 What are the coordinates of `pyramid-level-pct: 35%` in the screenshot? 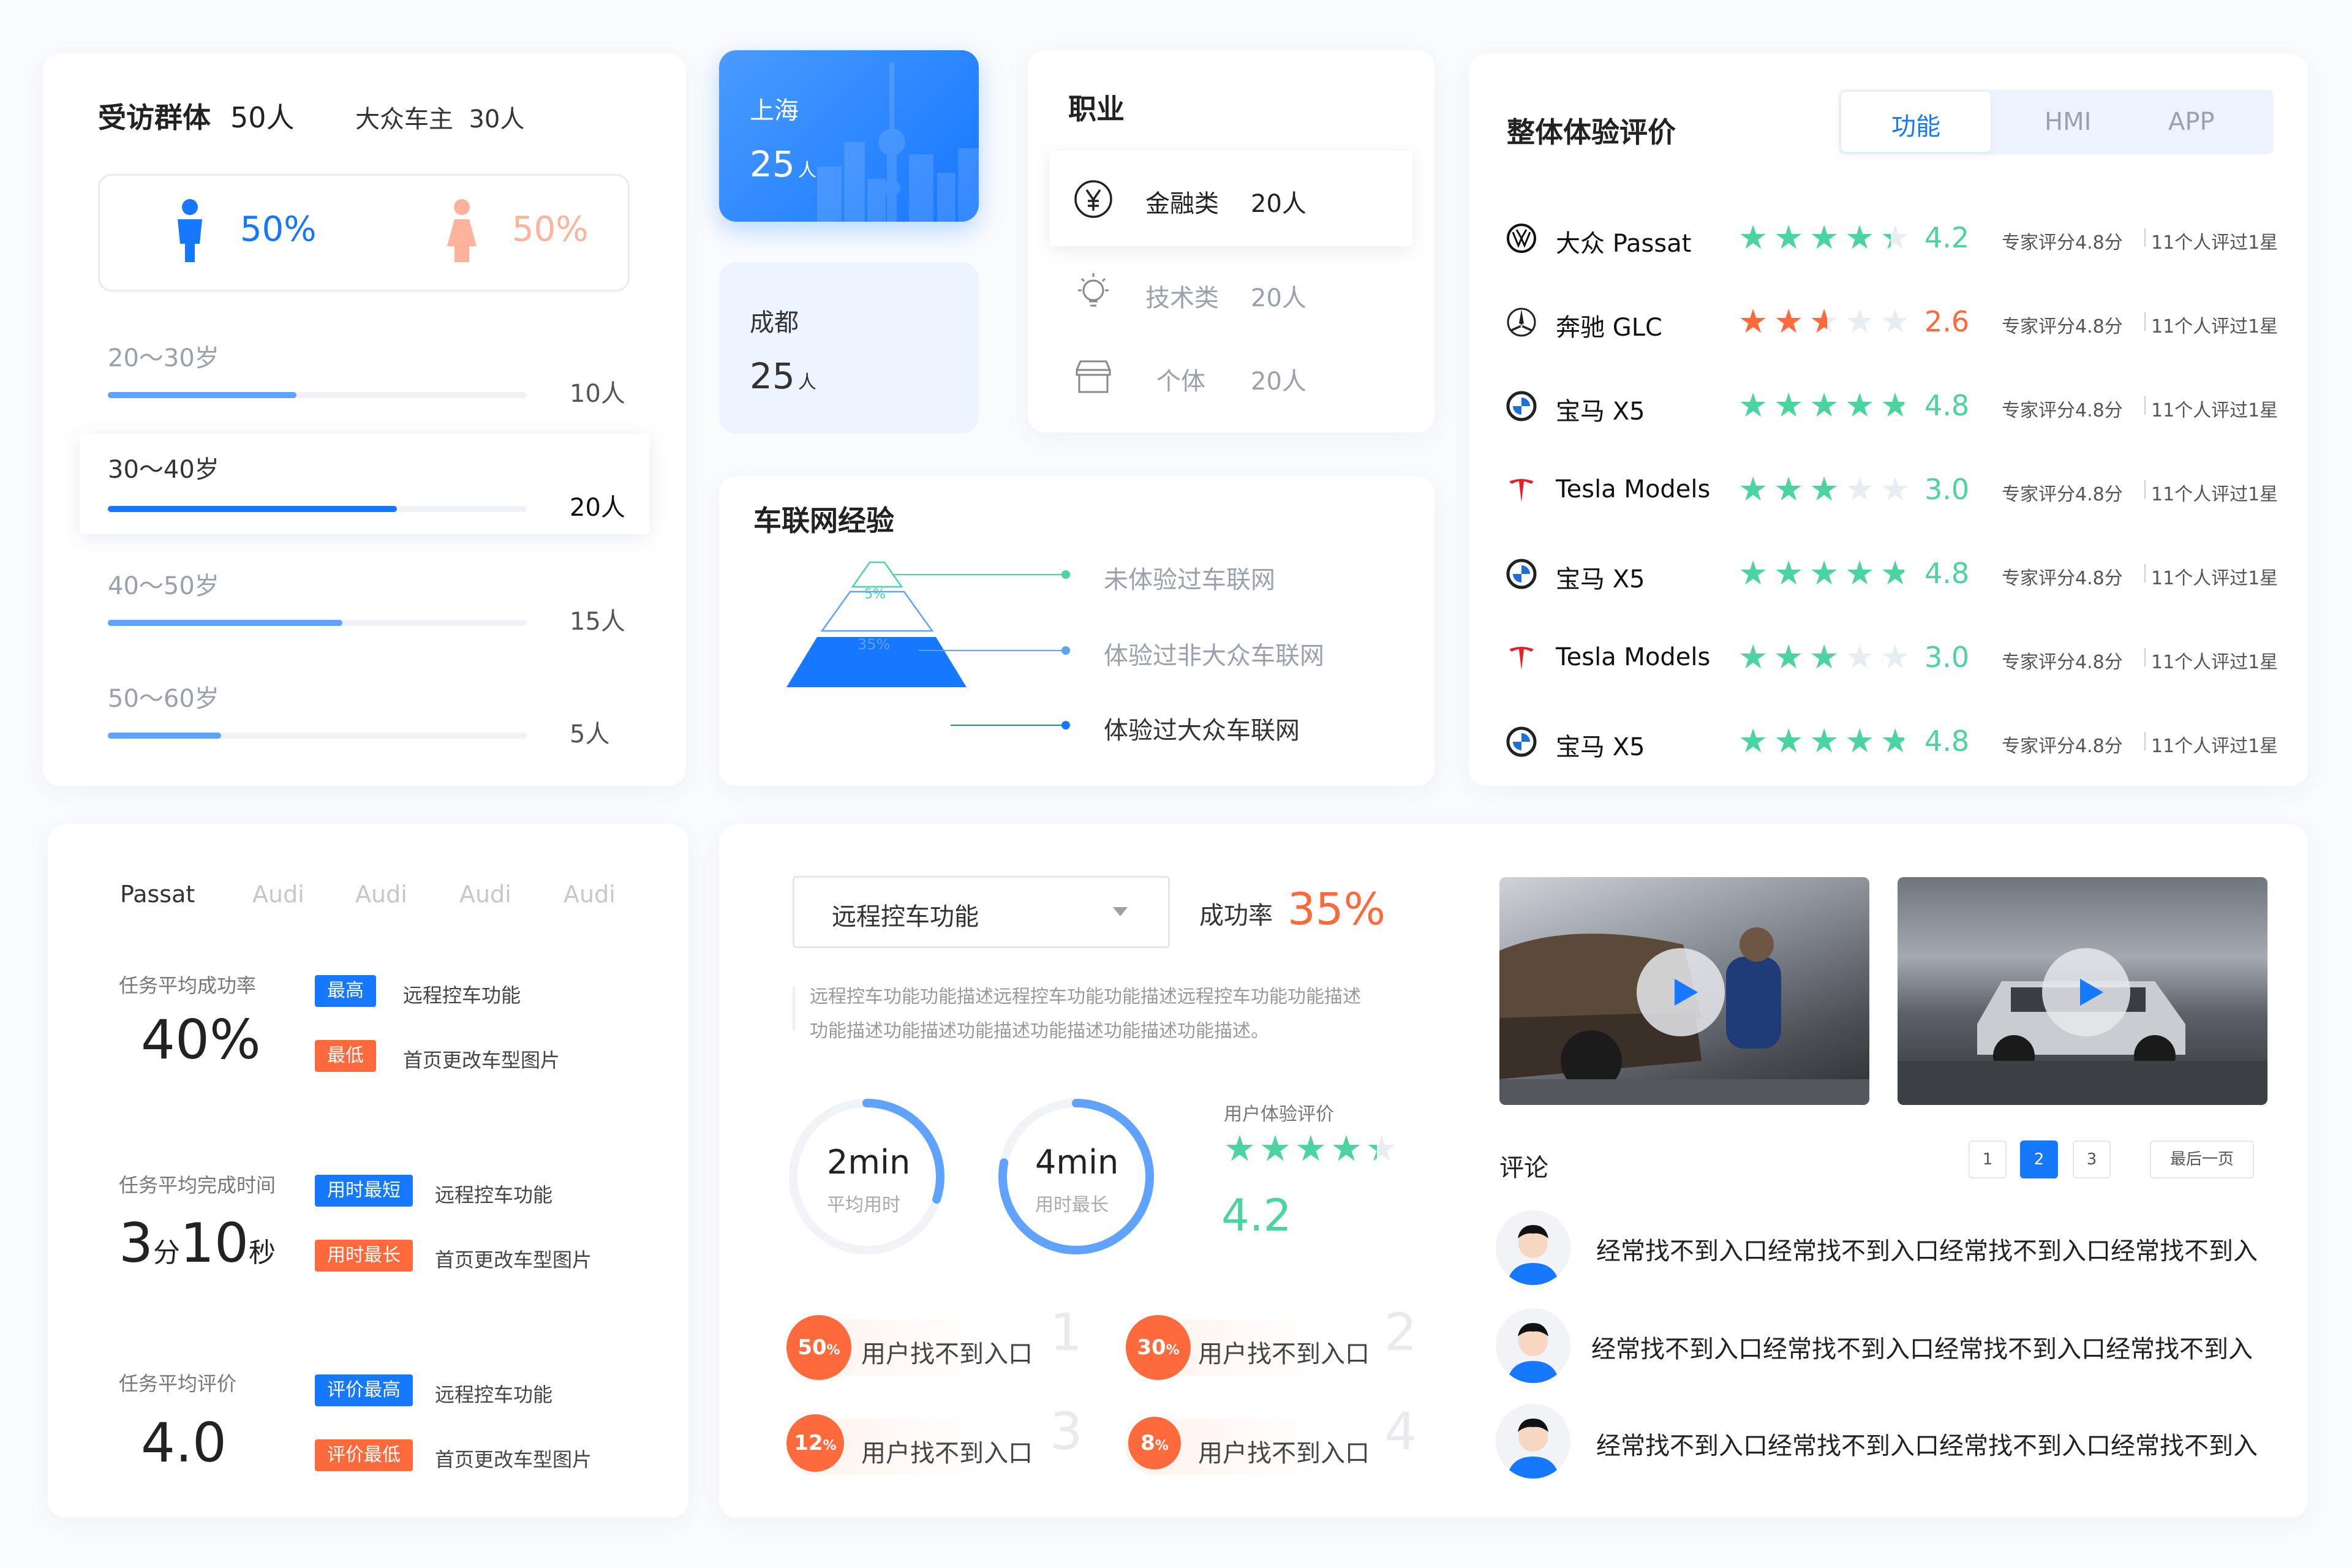 It's located at (875, 644).